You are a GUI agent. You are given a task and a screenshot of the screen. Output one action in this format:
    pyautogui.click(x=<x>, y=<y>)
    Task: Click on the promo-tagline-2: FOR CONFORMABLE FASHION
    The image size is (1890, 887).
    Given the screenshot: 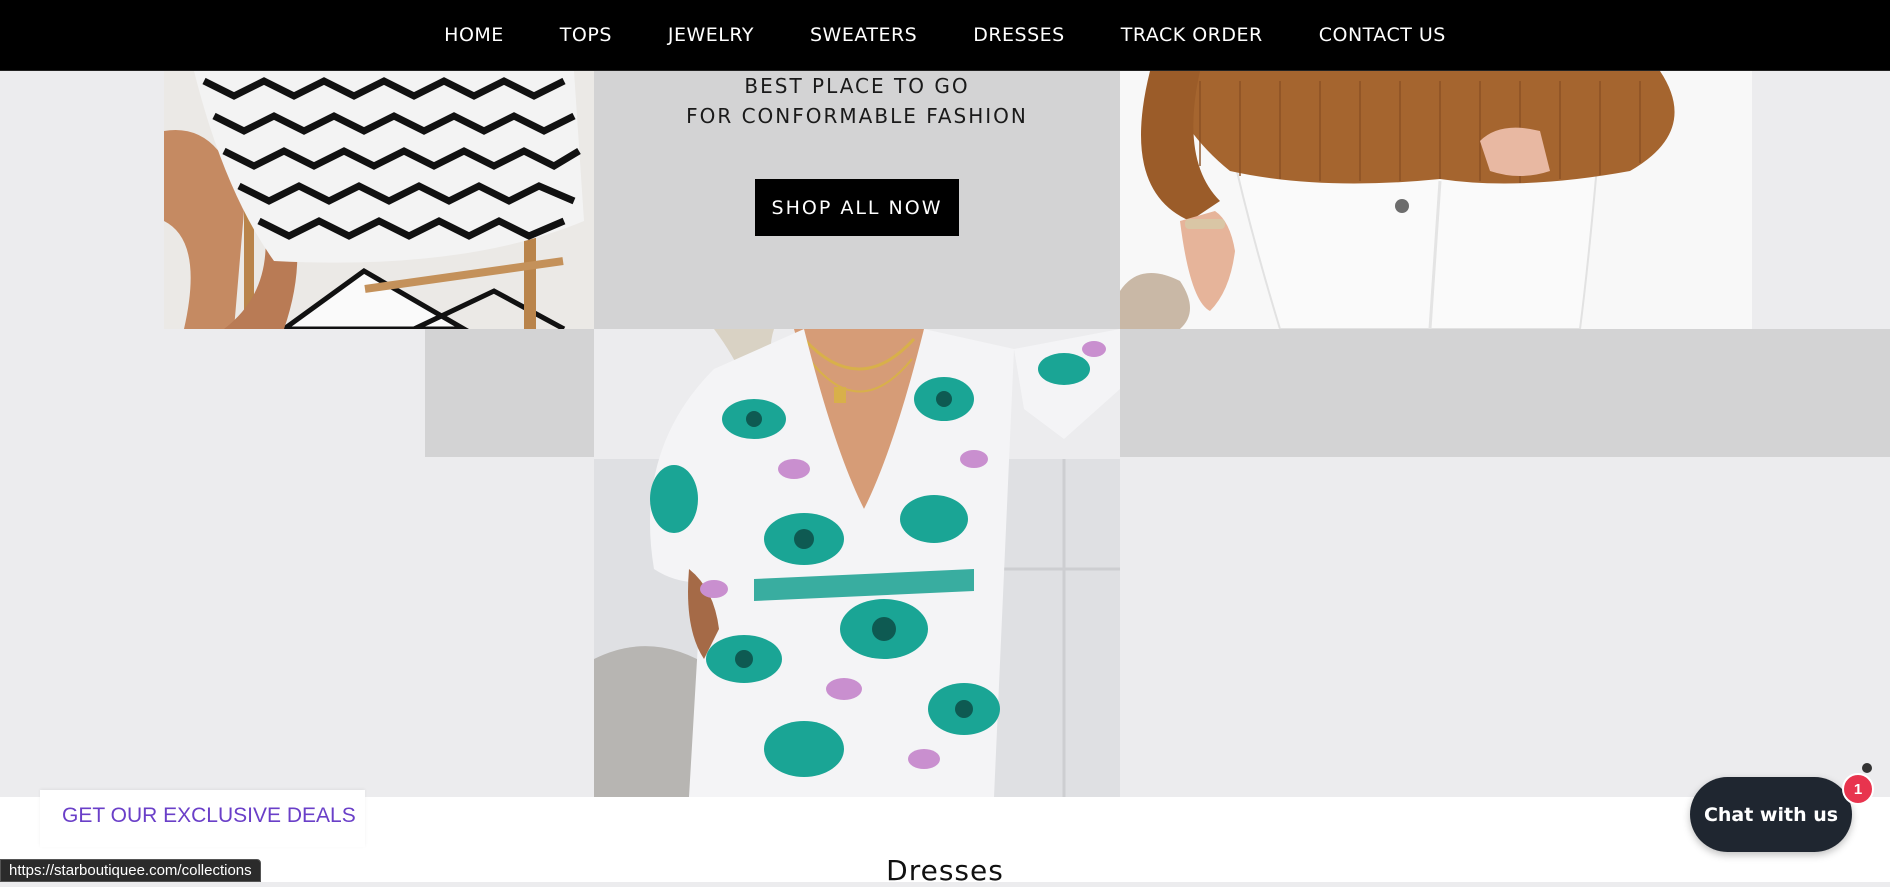 What is the action you would take?
    pyautogui.click(x=857, y=116)
    